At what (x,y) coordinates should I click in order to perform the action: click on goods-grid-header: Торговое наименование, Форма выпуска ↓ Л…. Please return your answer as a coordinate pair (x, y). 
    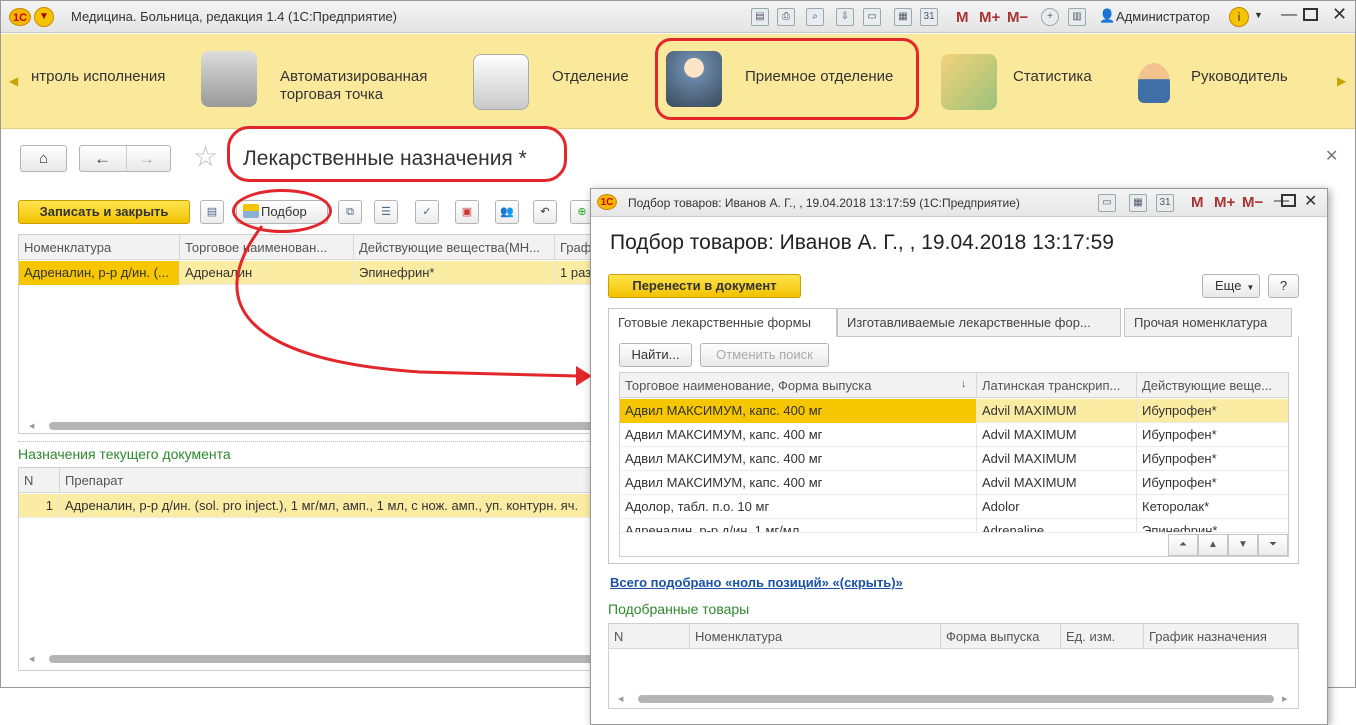
    Looking at the image, I should click on (954, 385).